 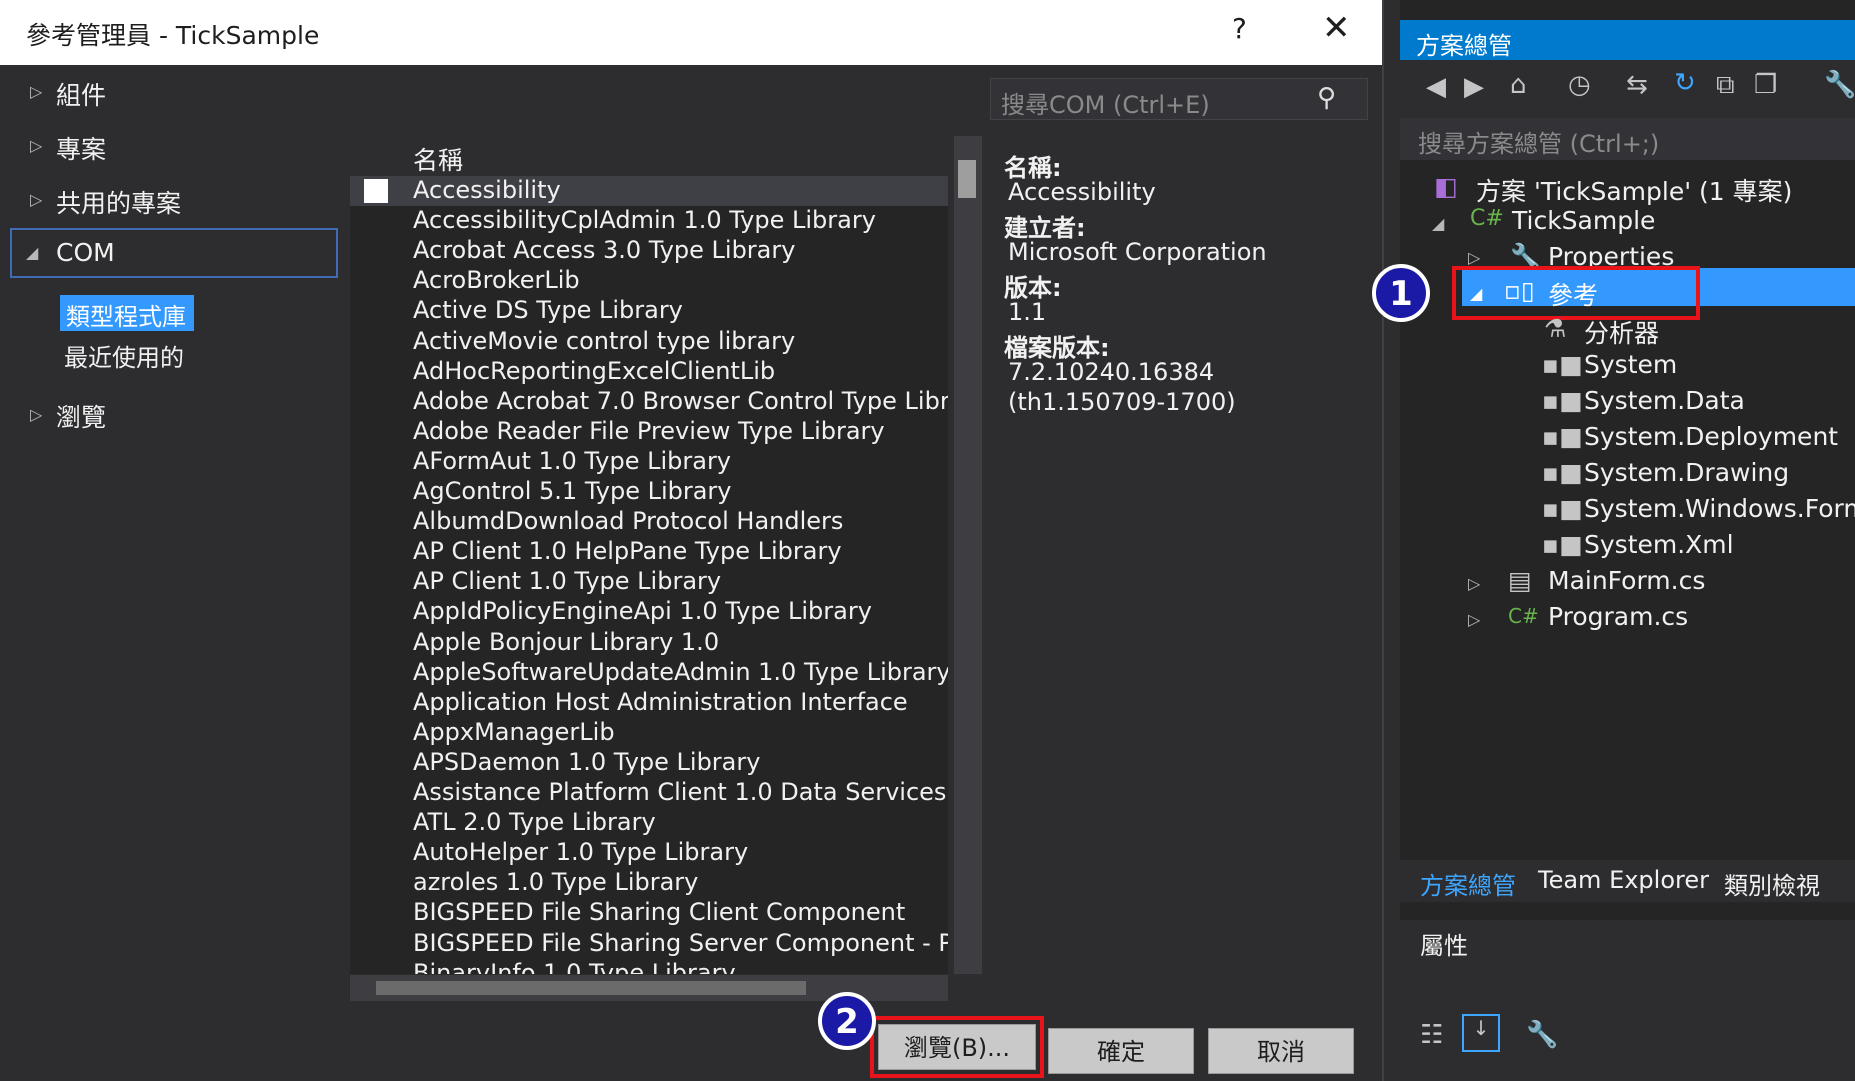 I want to click on property-pages-icon: 🔧, so click(x=1542, y=1035).